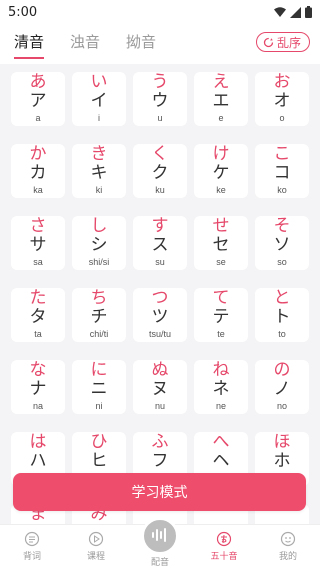 The height and width of the screenshot is (570, 320). I want to click on wifi-icon, so click(280, 12).